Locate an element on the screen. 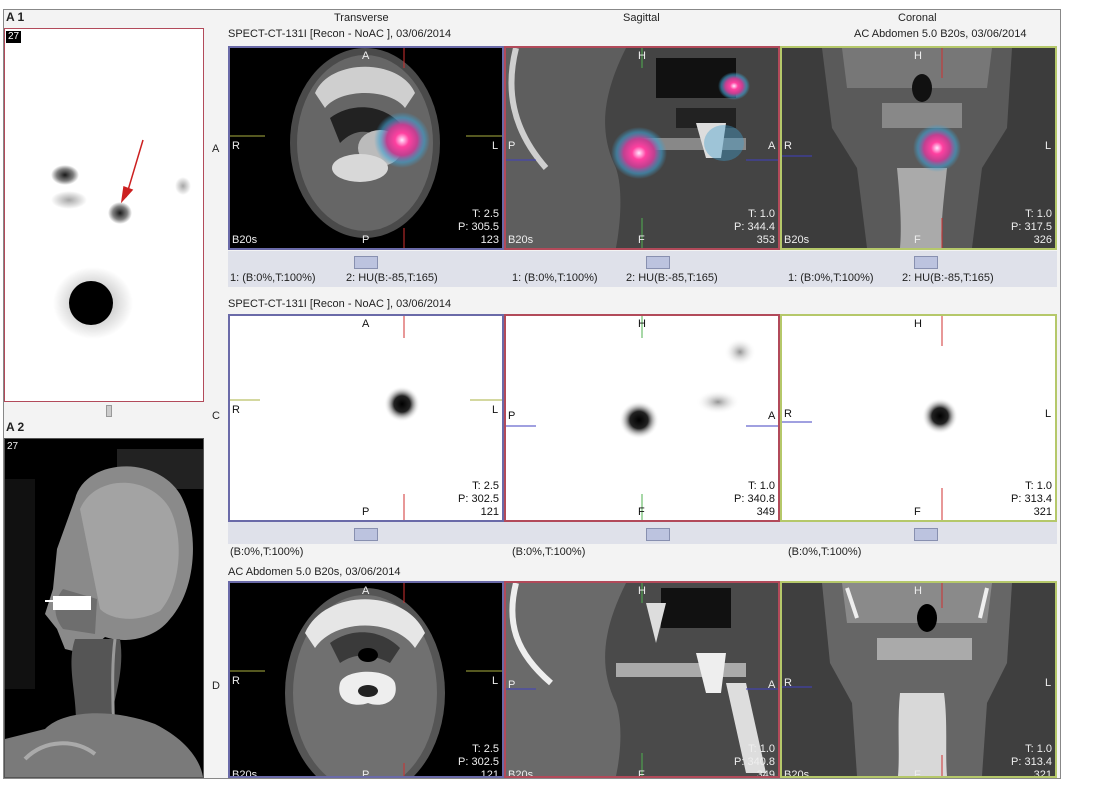 The height and width of the screenshot is (800, 1097). fused-transverse-viewport: A R L P B20s T: 2.5 P: 305.5 123 is located at coordinates (366, 148).